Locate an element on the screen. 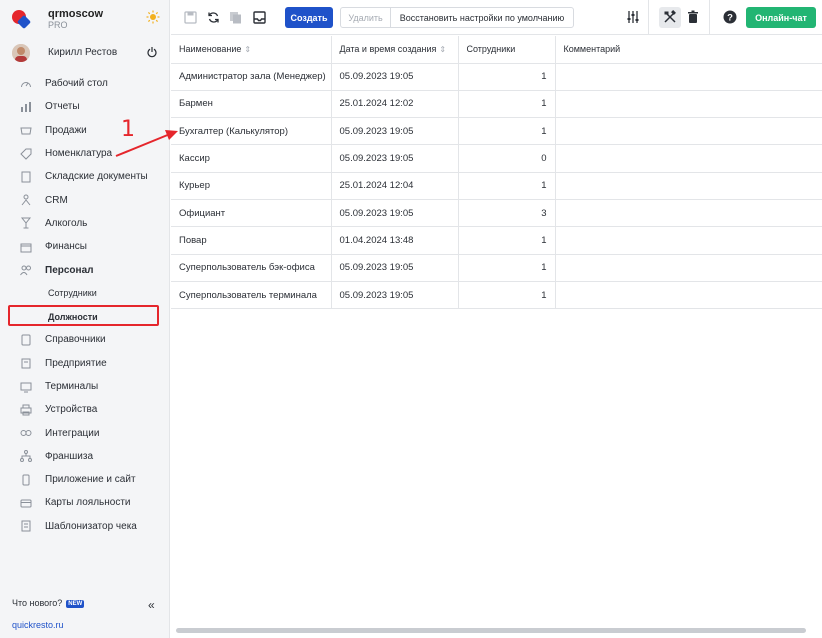  column-header-comment: Комментарий is located at coordinates (688, 50).